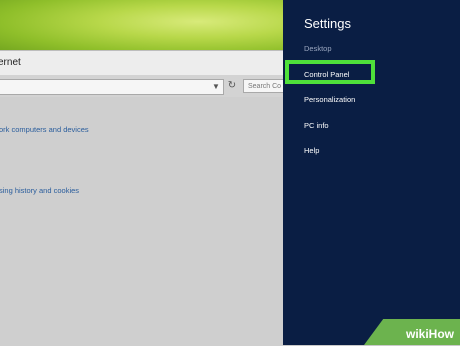 The width and height of the screenshot is (460, 346). What do you see at coordinates (10, 62) in the screenshot?
I see `window-title: ernet` at bounding box center [10, 62].